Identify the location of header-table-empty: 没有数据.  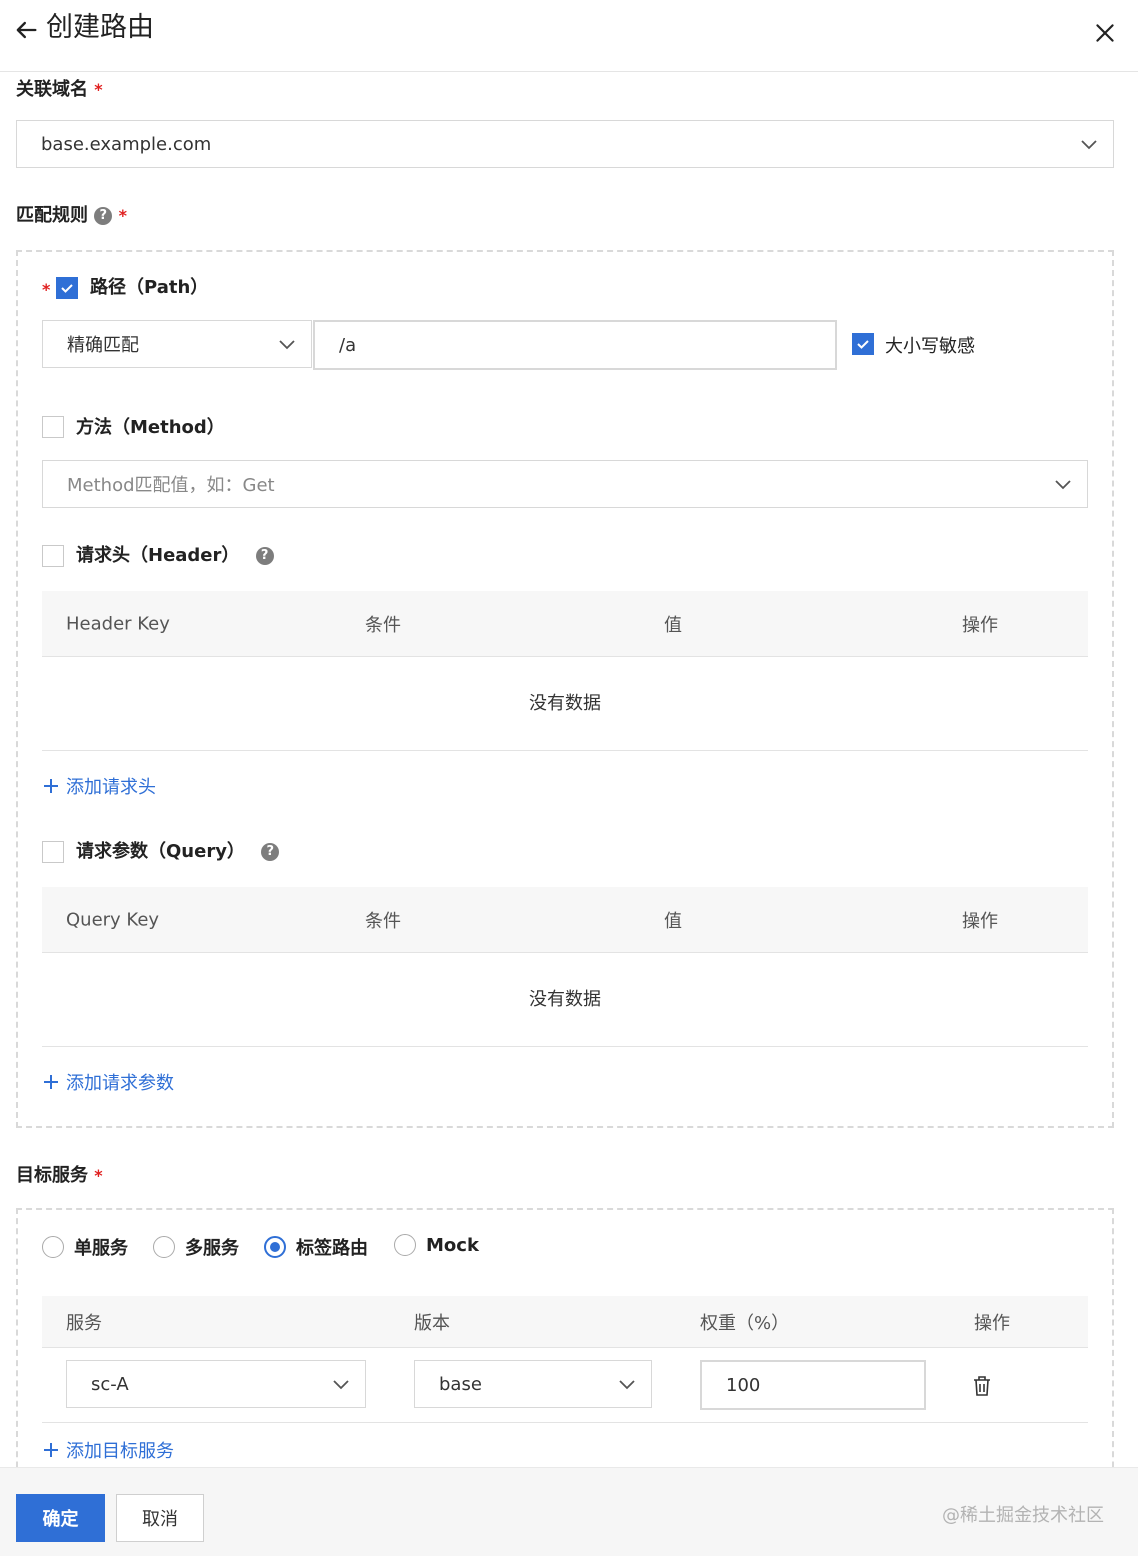
(565, 704).